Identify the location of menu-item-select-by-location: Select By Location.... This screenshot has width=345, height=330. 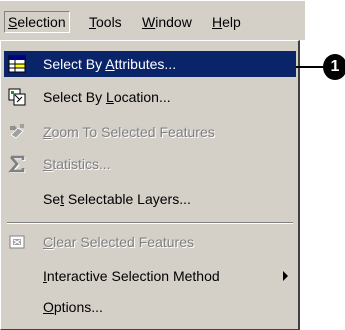
(150, 97).